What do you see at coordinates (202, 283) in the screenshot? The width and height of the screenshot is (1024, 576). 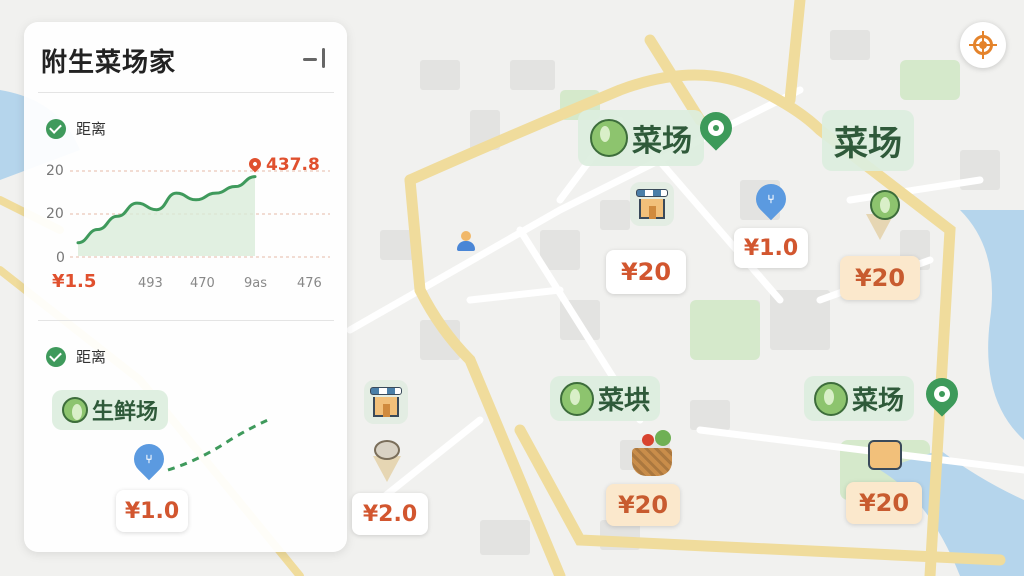 I see `x-tick-label: 470` at bounding box center [202, 283].